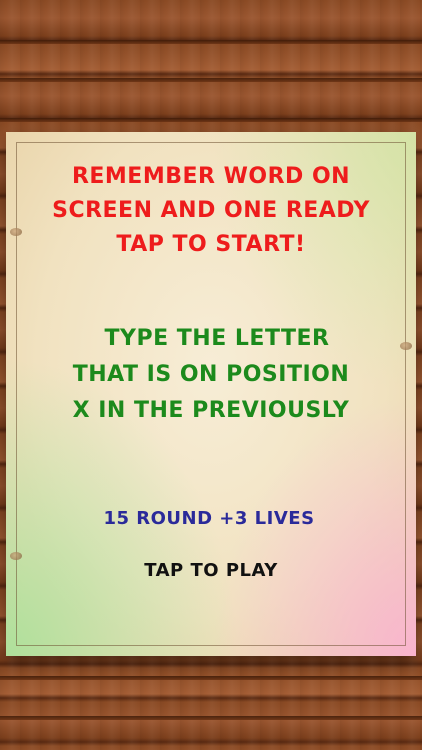  Describe the element at coordinates (211, 410) in the screenshot. I see `rule-line-3: X IN THE PREVIOUSLY` at that location.